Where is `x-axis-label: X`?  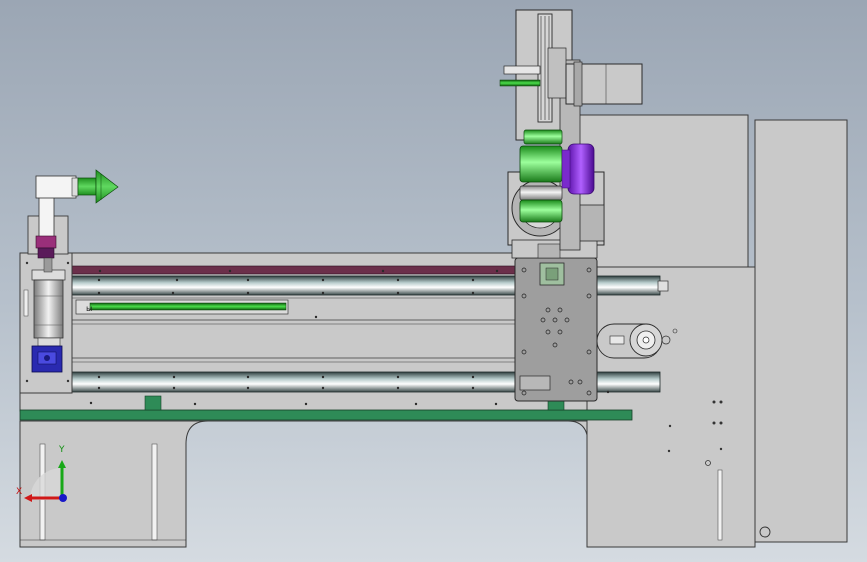
x-axis-label: X is located at coordinates (19, 492).